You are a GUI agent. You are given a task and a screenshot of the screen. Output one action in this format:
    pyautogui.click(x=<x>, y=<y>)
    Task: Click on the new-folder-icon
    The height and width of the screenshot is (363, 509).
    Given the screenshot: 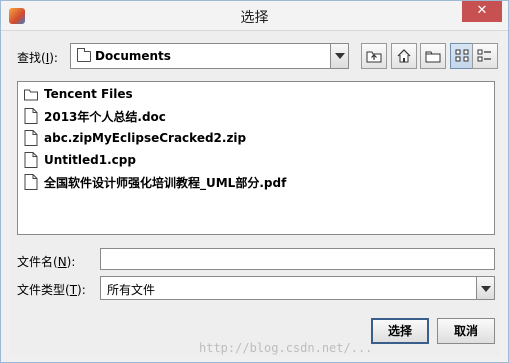 What is the action you would take?
    pyautogui.click(x=433, y=57)
    